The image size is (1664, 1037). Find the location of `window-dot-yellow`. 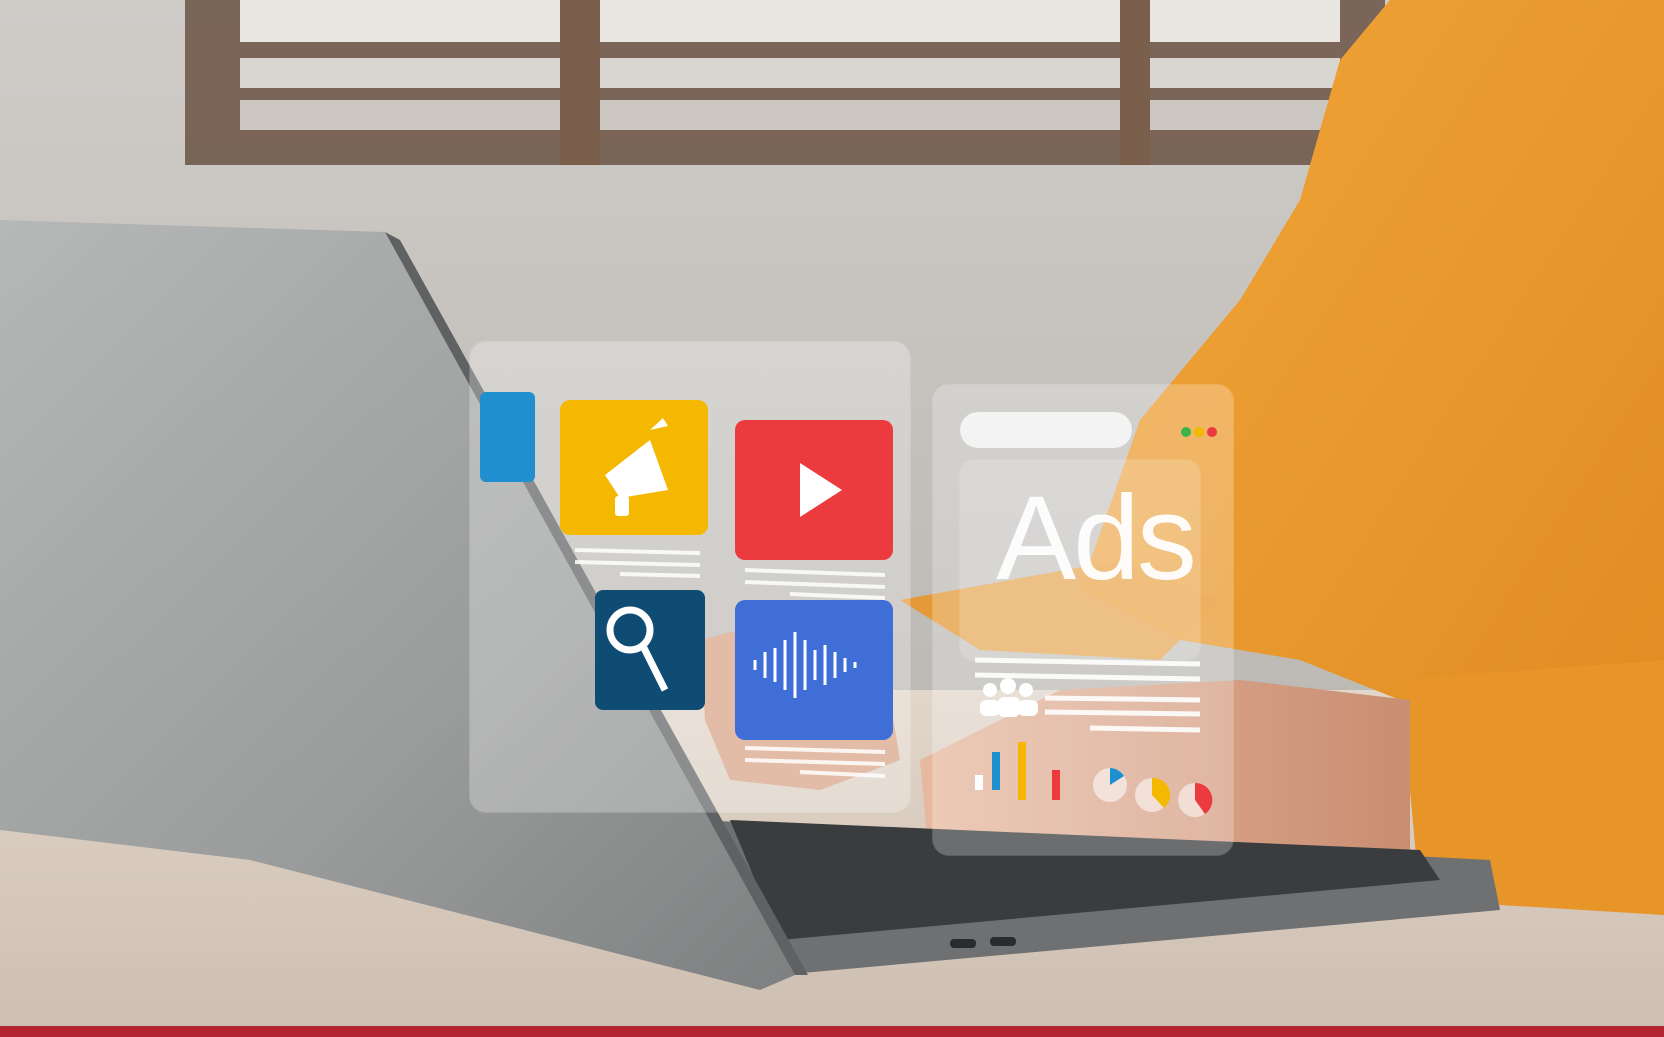

window-dot-yellow is located at coordinates (1199, 432).